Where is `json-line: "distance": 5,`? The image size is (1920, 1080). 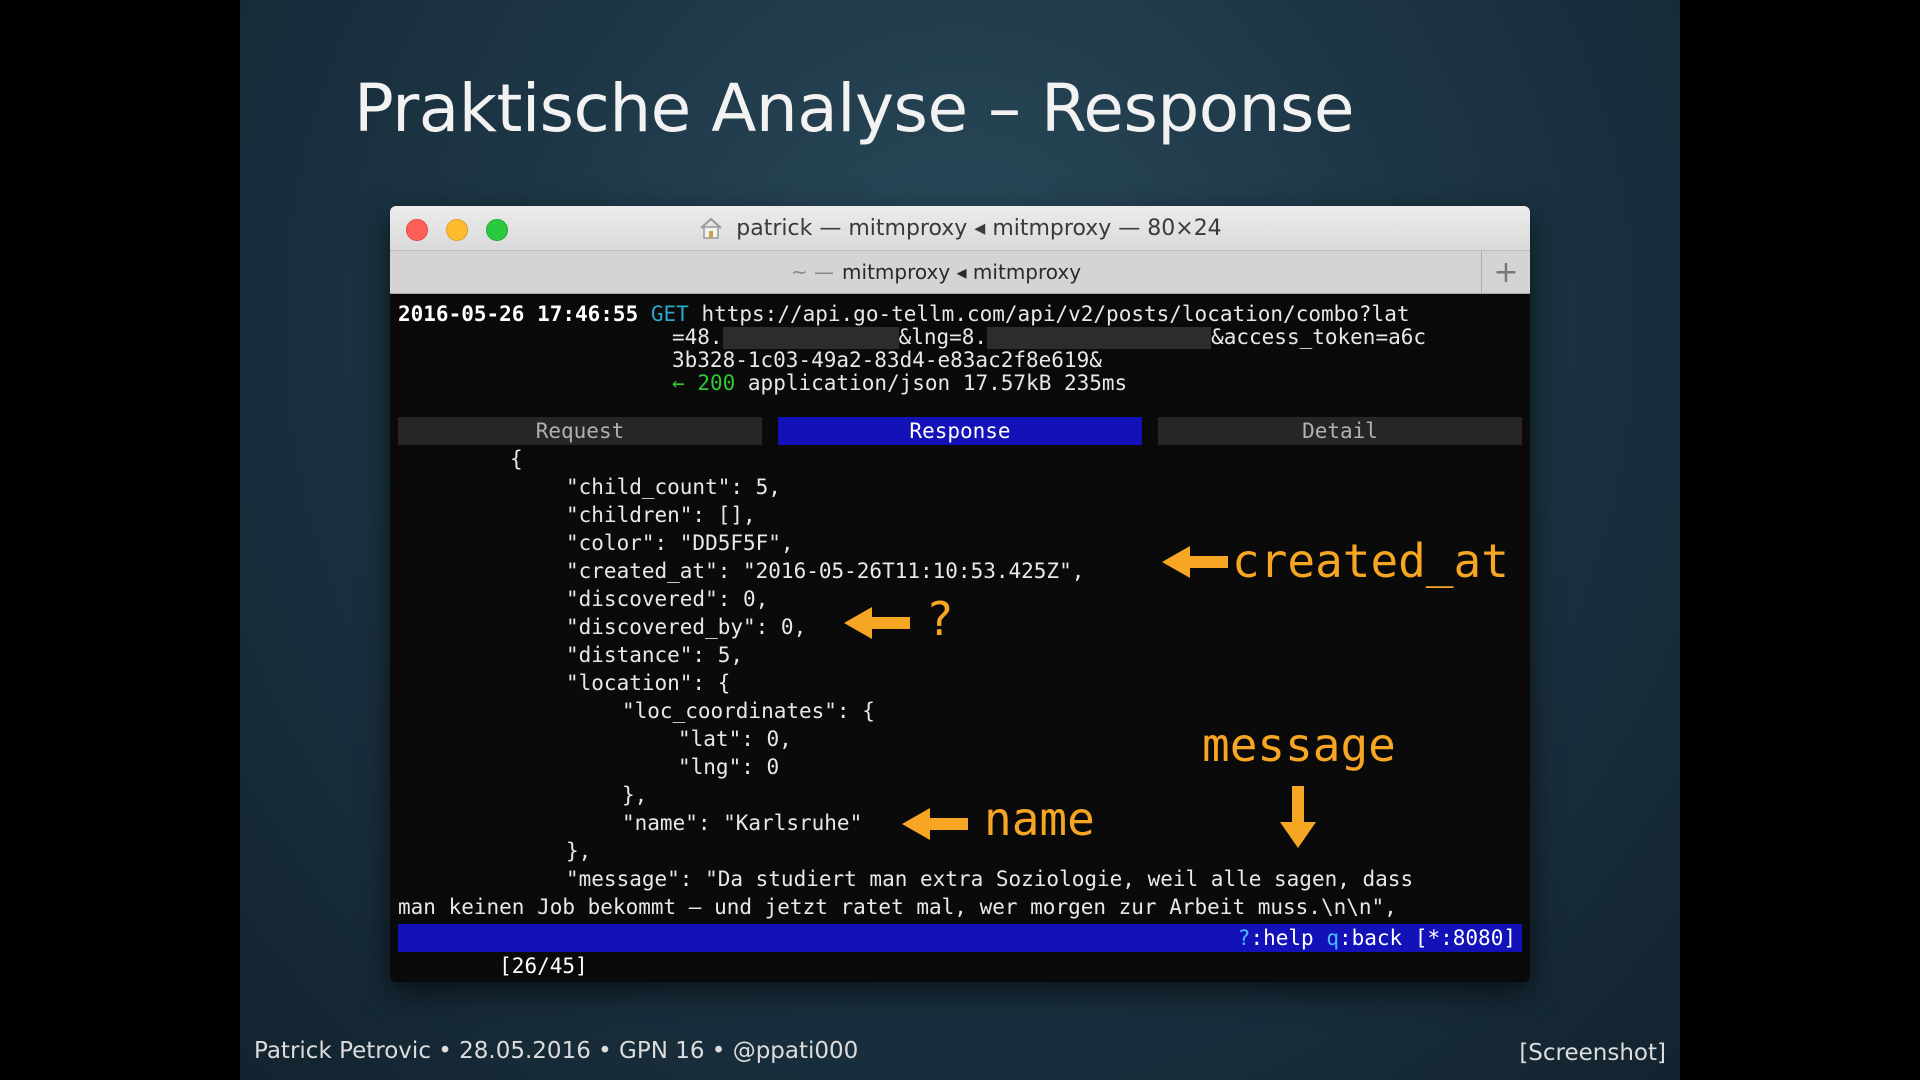
json-line: "distance": 5, is located at coordinates (655, 655).